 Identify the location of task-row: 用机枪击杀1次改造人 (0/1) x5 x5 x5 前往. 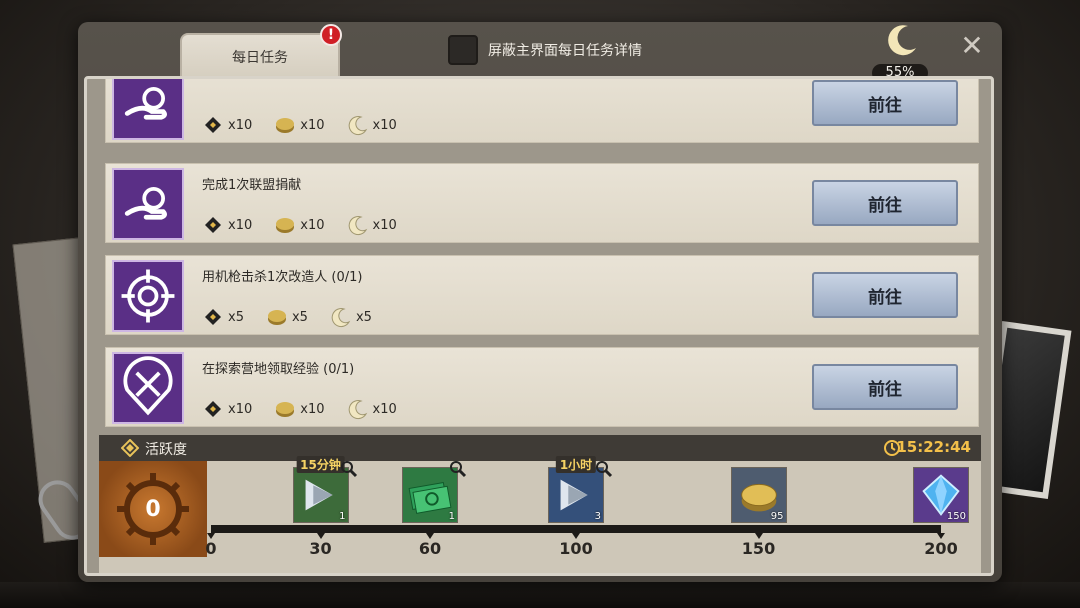
(542, 295).